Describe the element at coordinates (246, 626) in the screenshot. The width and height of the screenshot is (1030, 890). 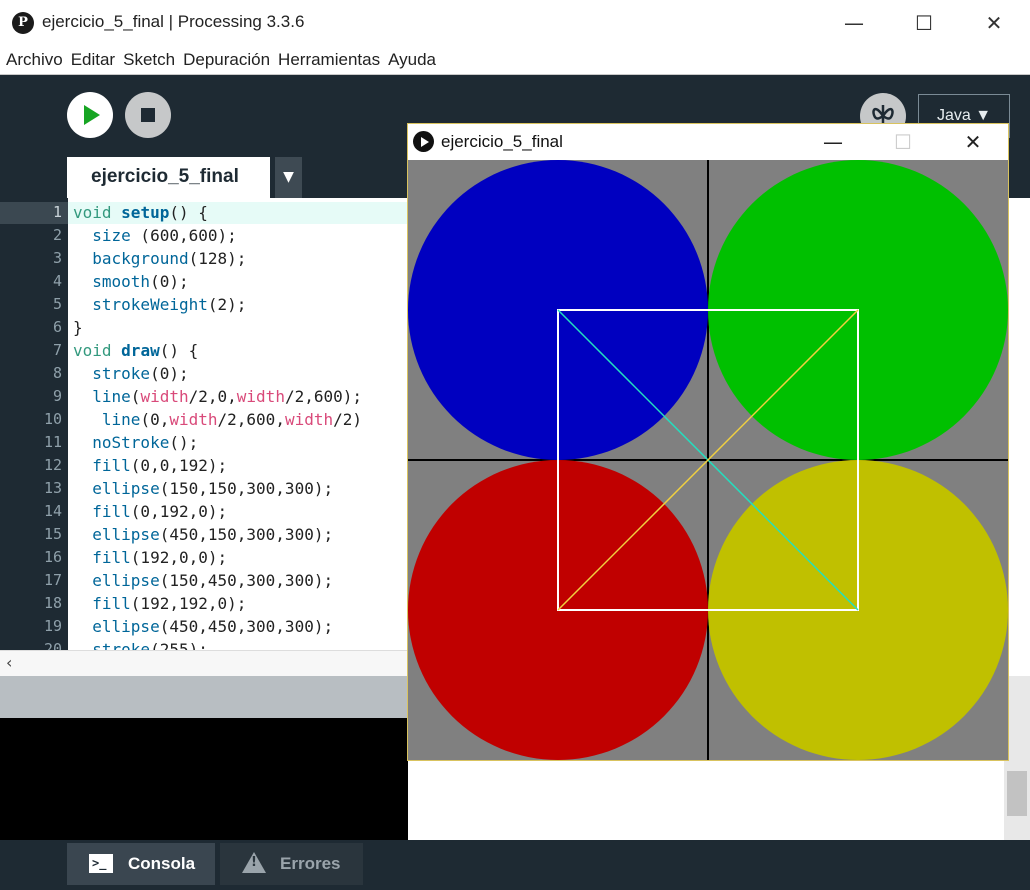
I see `code-token: (450,450,300,300);` at that location.